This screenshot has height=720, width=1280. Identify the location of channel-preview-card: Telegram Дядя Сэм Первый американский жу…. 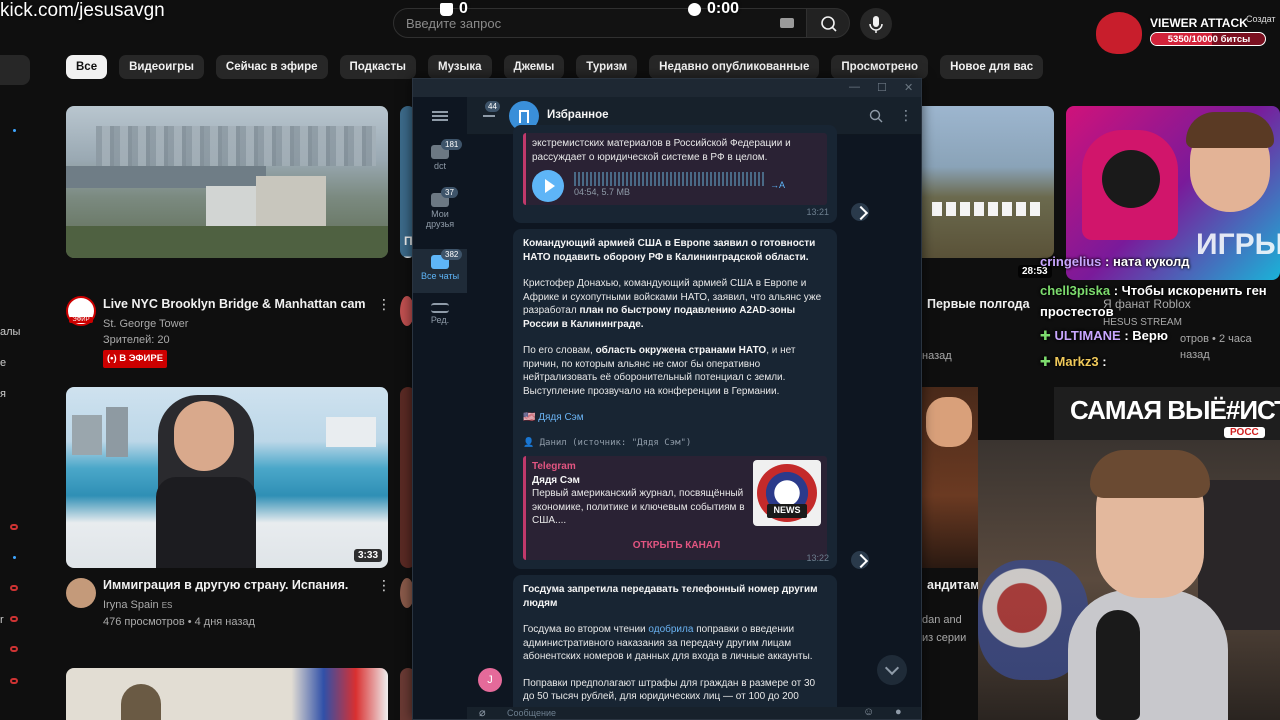
(675, 508).